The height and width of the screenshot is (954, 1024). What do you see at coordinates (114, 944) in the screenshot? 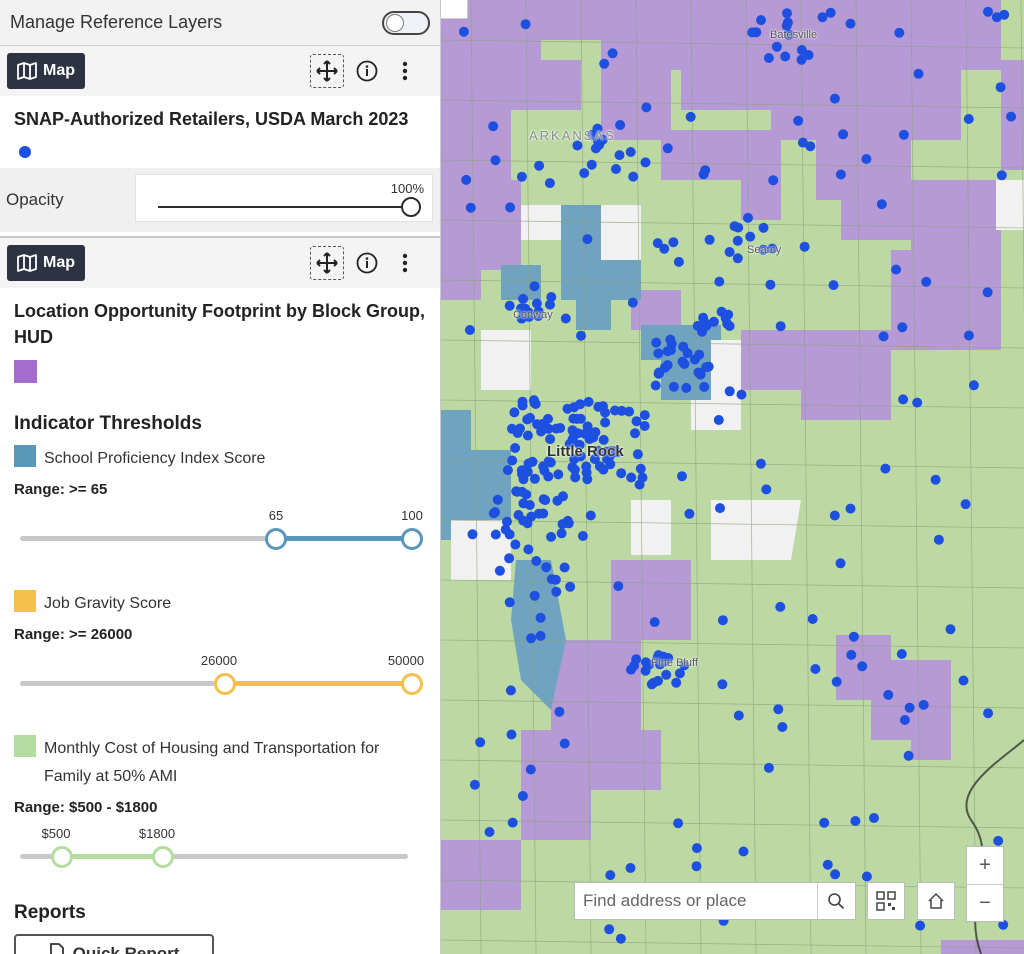
I see `quick-report-button: Quick Report` at bounding box center [114, 944].